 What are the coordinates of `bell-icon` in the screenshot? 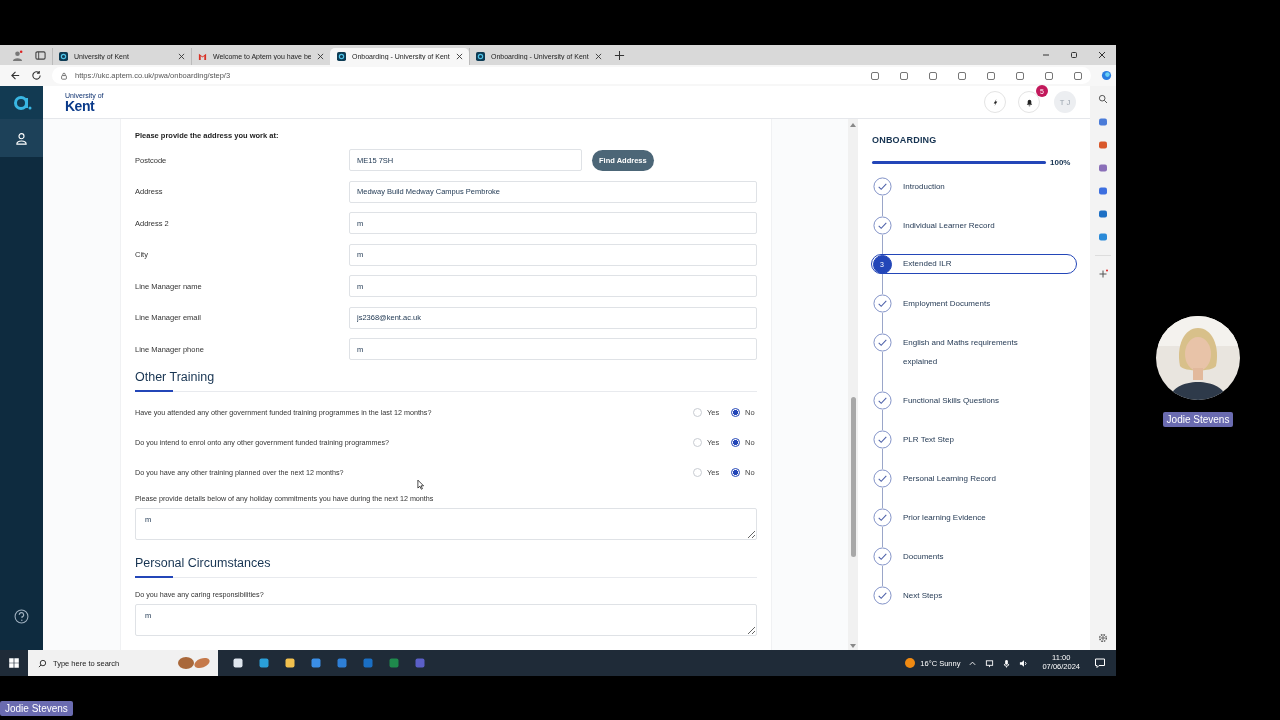 It's located at (1029, 102).